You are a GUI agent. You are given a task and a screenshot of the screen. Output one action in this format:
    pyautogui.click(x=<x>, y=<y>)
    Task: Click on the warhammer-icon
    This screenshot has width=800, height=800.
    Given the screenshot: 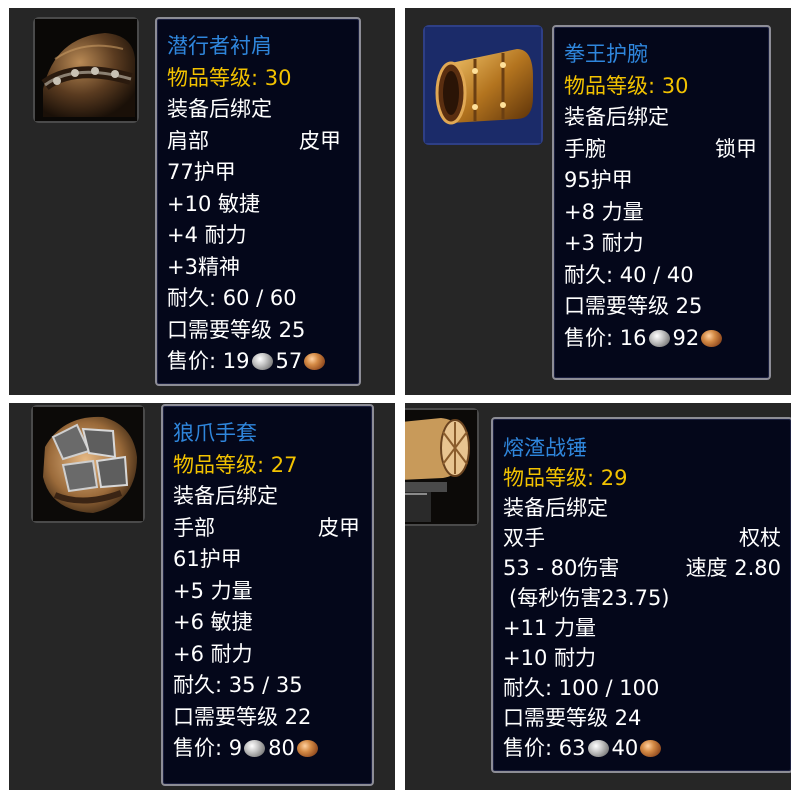 What is the action you would take?
    pyautogui.click(x=442, y=467)
    